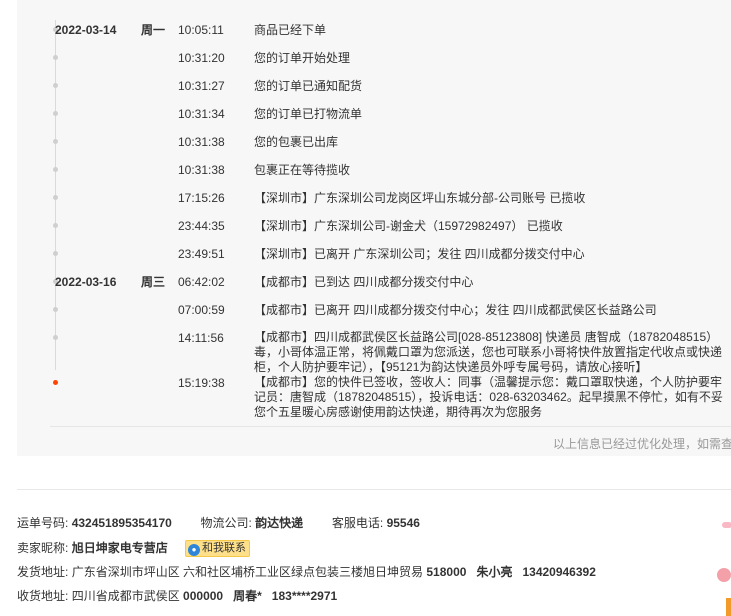 The width and height of the screenshot is (731, 616). I want to click on event-message: 【深圳市】广东深圳公司龙岗区坪山东城分部-公司账号 已揽收, so click(420, 198).